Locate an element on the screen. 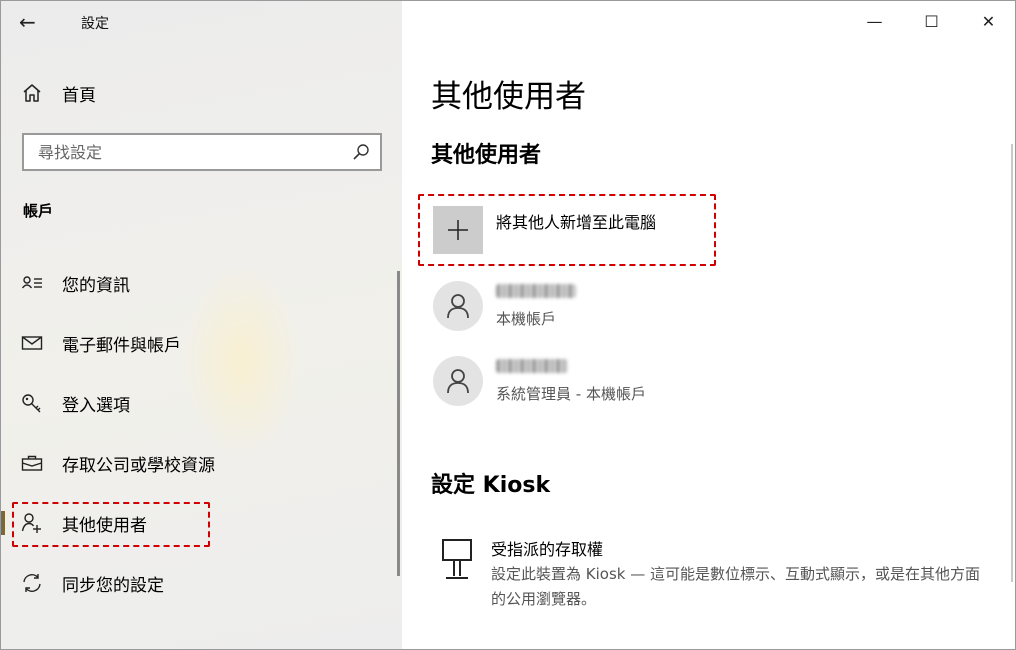 Image resolution: width=1016 pixels, height=650 pixels. home-icon is located at coordinates (32, 93).